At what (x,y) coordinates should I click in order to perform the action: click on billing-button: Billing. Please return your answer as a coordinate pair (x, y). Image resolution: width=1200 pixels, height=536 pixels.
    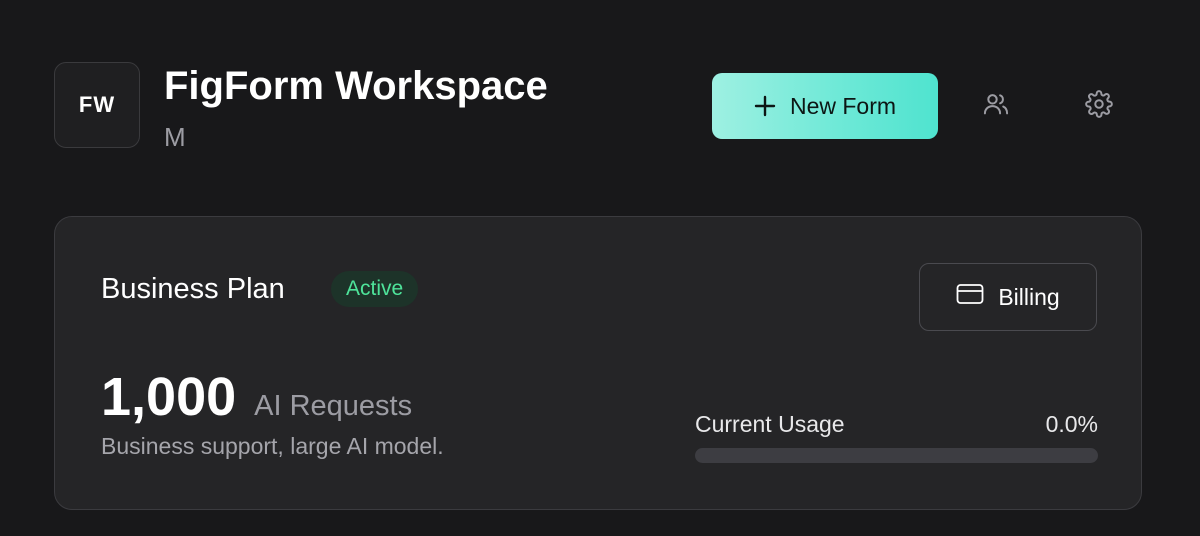
    Looking at the image, I should click on (1008, 297).